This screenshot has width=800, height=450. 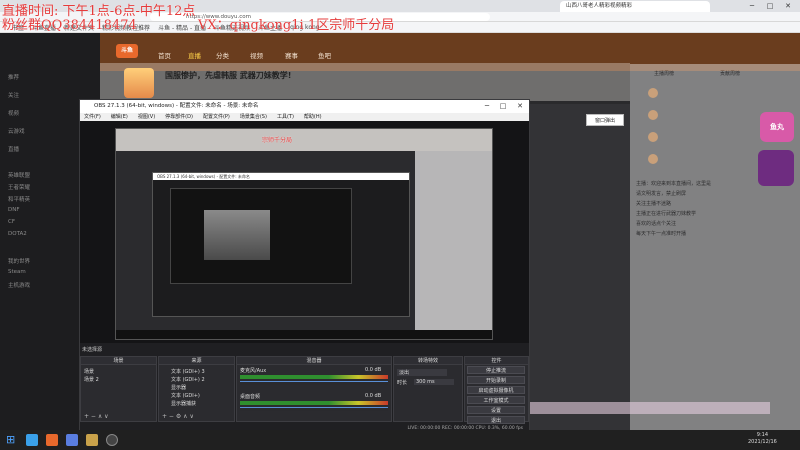 What do you see at coordinates (487, 106) in the screenshot?
I see `obs-minimize-icon: ─` at bounding box center [487, 106].